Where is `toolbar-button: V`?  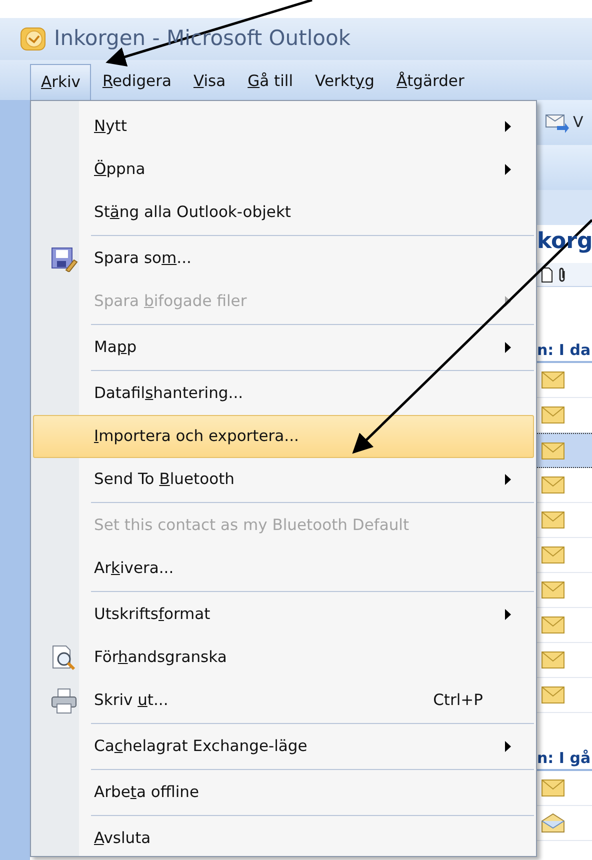
toolbar-button: V is located at coordinates (564, 122).